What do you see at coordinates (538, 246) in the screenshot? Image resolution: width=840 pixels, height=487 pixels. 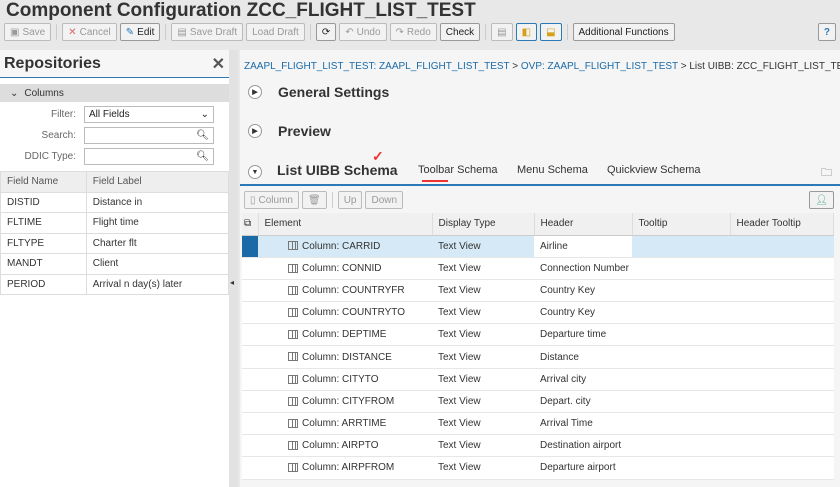 I see `table-row: Column: CARRID Text View Airline` at bounding box center [538, 246].